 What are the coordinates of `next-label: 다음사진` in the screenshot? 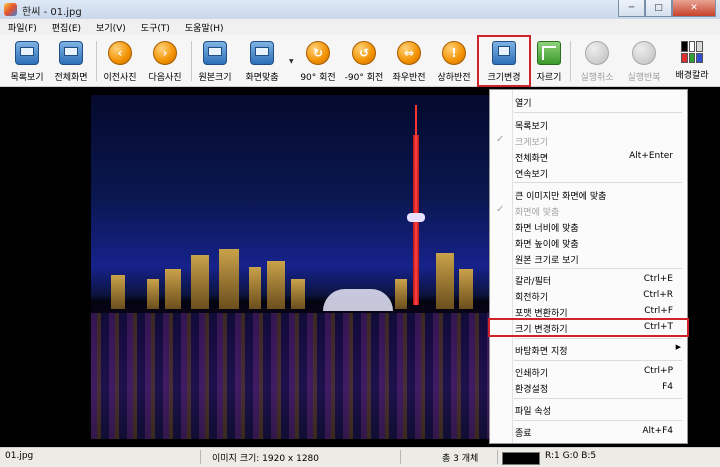 It's located at (165, 78).